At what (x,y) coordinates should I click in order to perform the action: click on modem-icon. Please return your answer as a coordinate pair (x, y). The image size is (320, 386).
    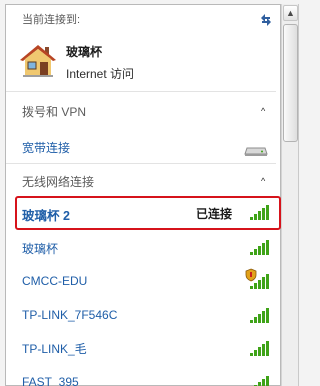
    Looking at the image, I should click on (256, 151).